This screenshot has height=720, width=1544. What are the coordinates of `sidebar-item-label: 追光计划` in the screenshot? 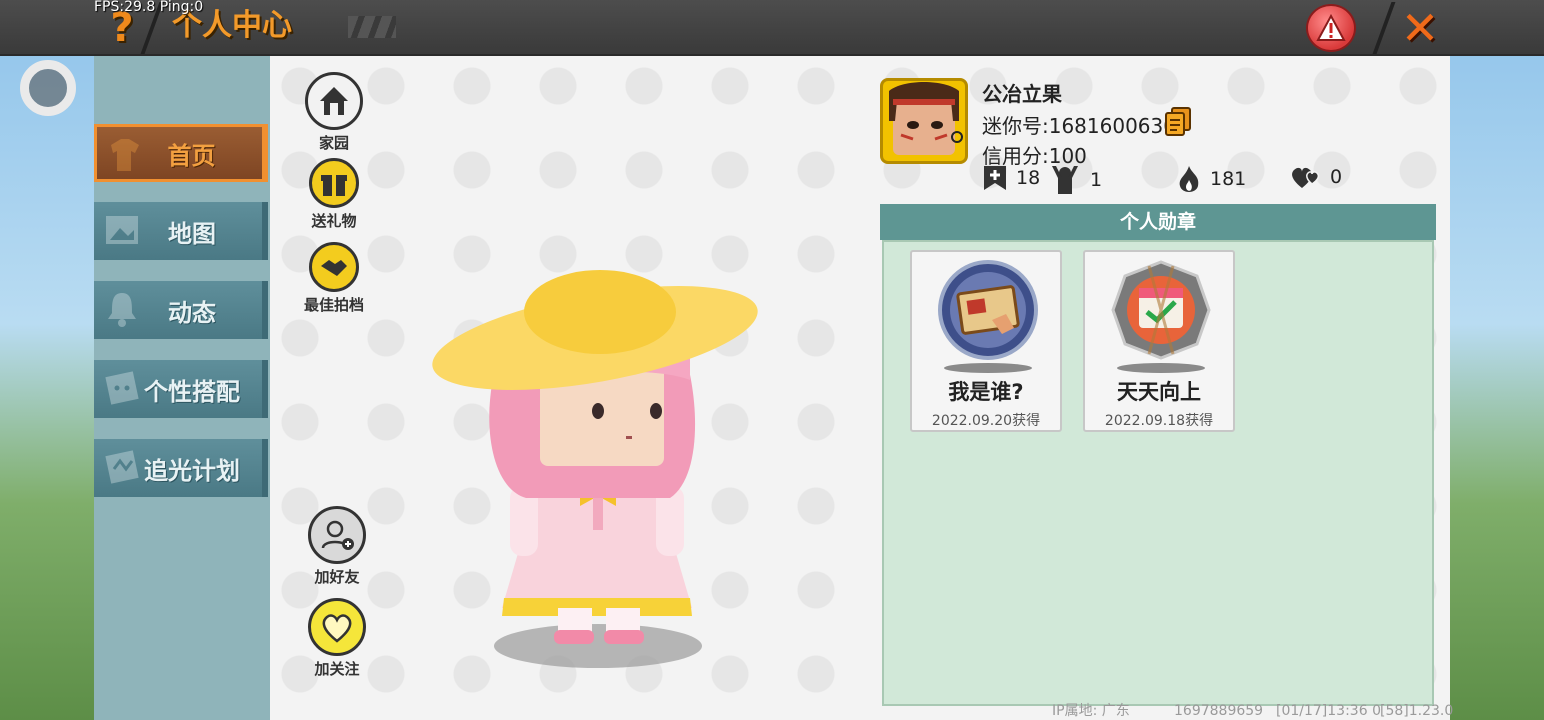 It's located at (192, 470).